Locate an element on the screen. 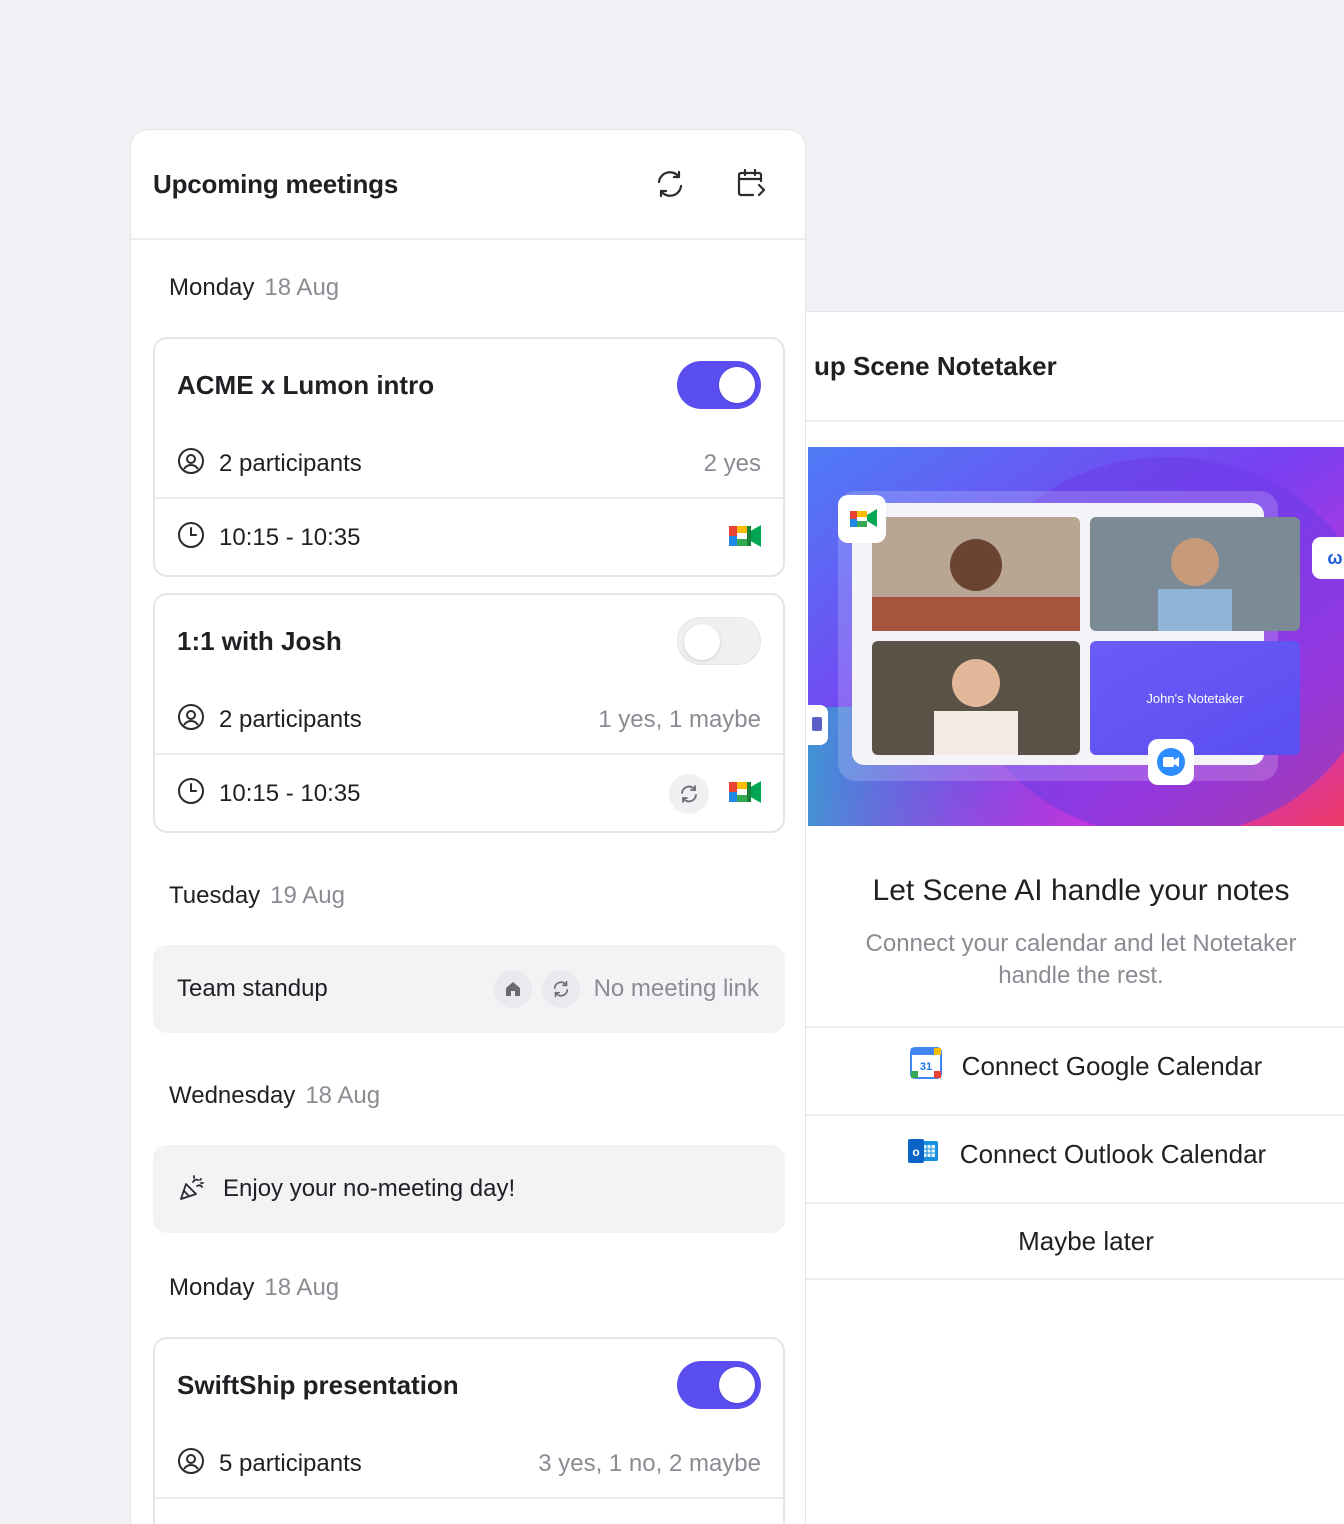 The height and width of the screenshot is (1524, 1344). no-meeting-message: Enjoy your no-meeting day! is located at coordinates (369, 1188).